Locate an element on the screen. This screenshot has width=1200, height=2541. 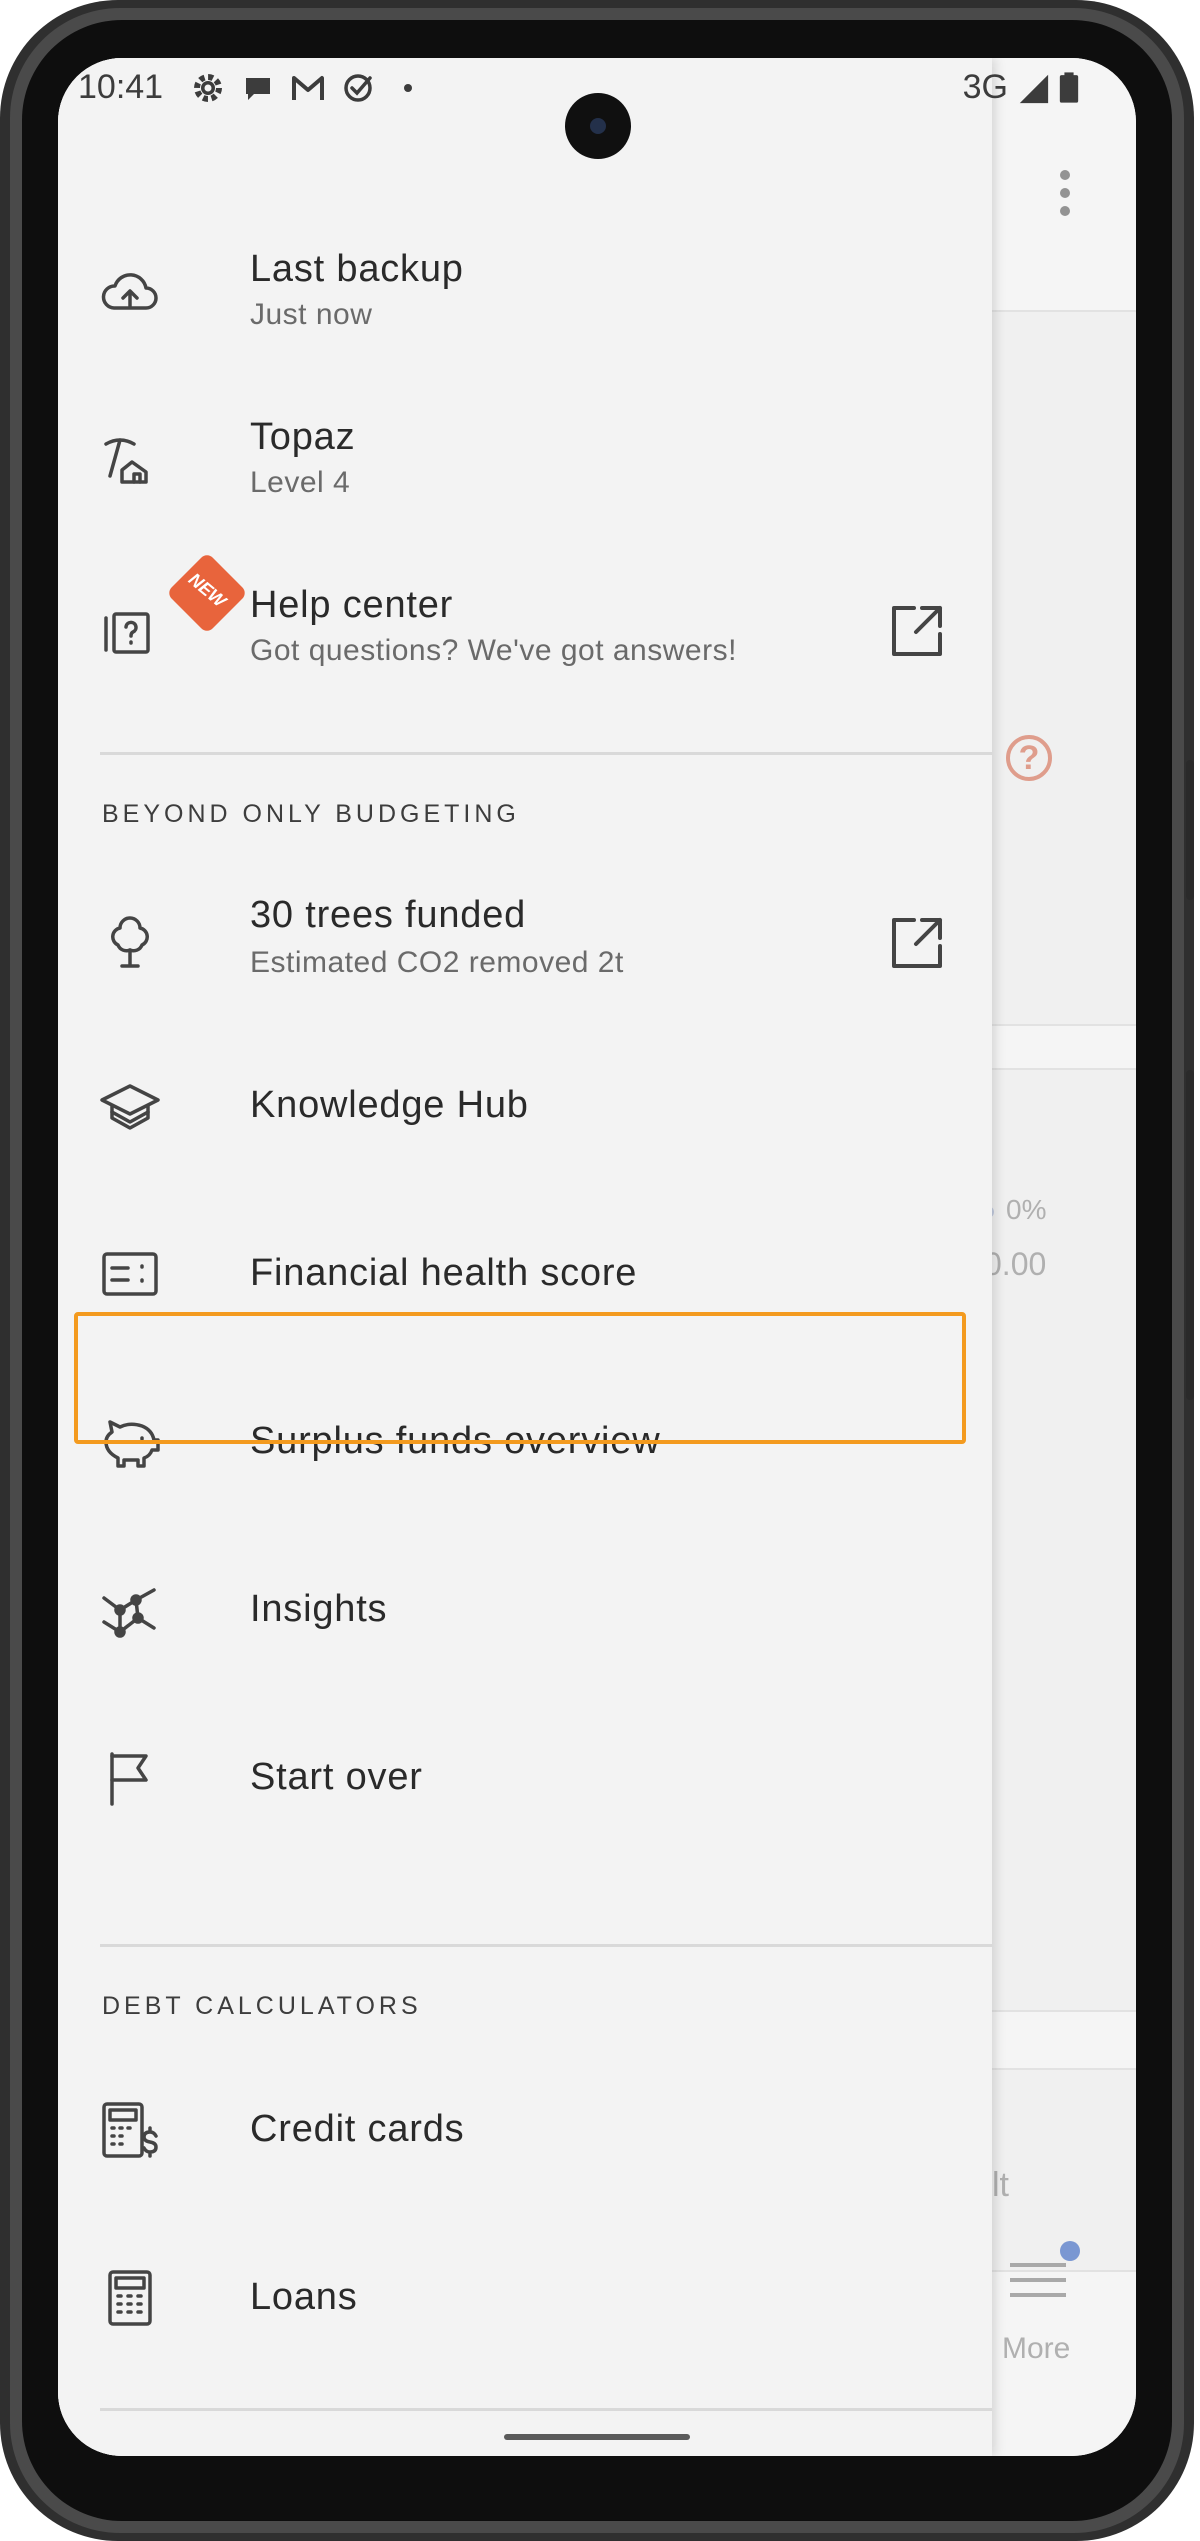
item-subtitle: Got questions? We've got answers! is located at coordinates (493, 650).